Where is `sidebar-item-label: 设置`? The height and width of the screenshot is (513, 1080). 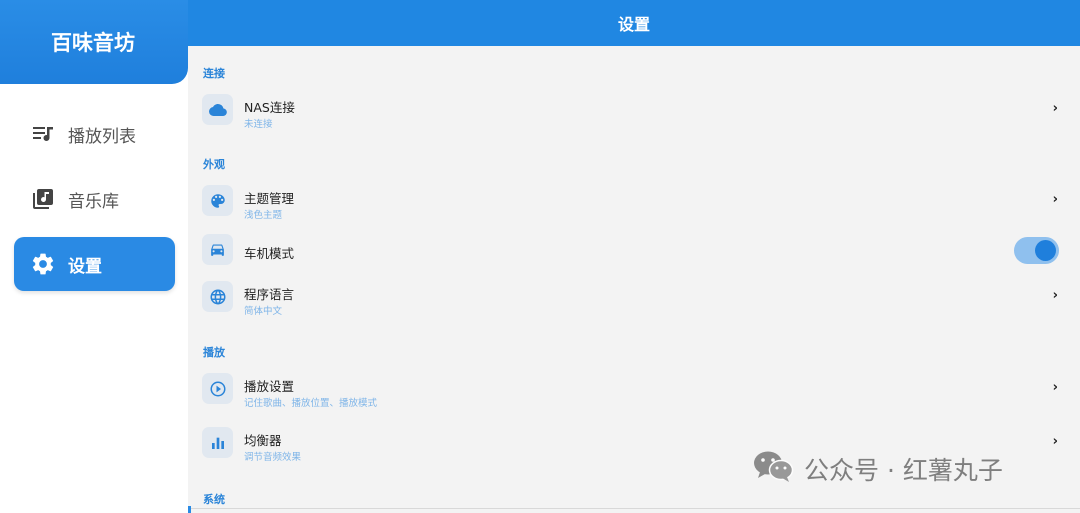
sidebar-item-label: 设置 is located at coordinates (85, 266).